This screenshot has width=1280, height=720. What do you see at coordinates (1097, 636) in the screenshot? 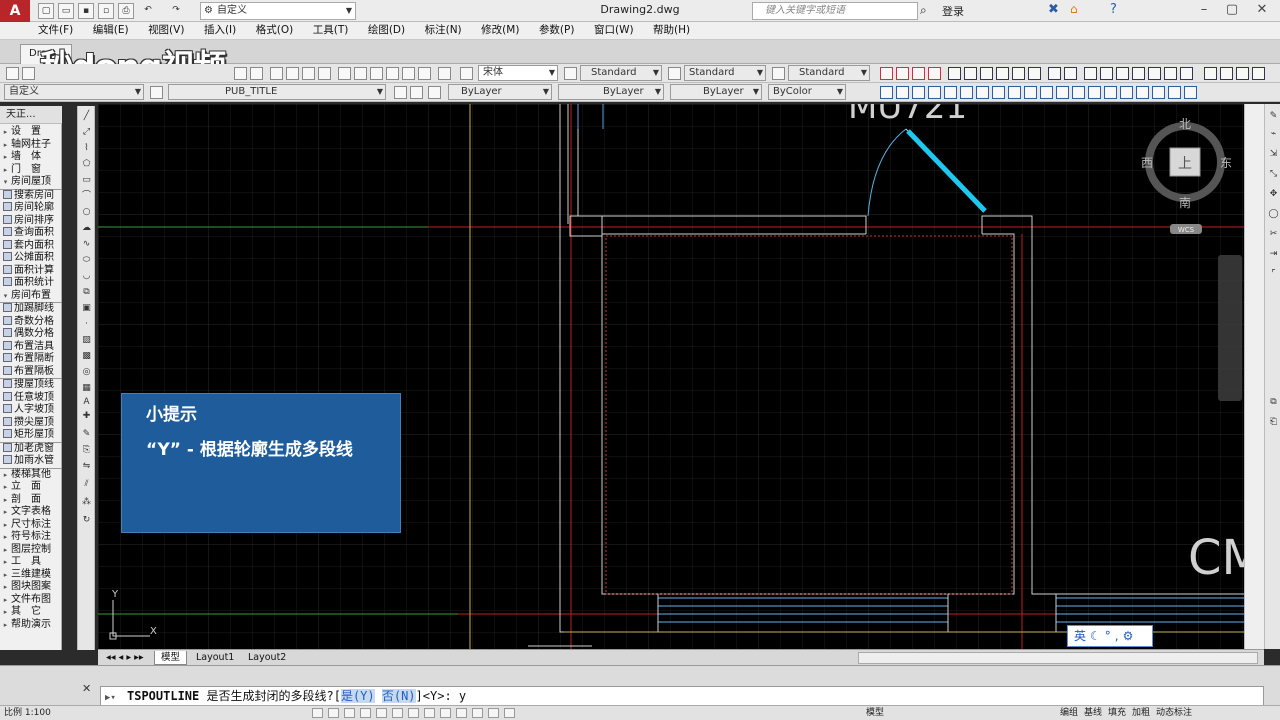
I see `moon-icon: ☾` at bounding box center [1097, 636].